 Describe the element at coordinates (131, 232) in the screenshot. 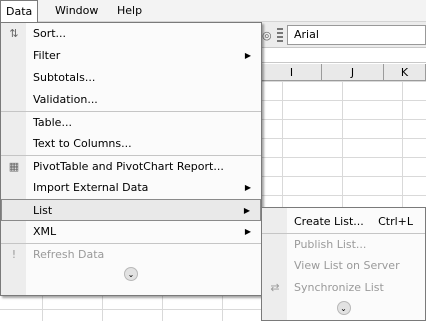

I see `menu-item-xml: XML ▶` at that location.